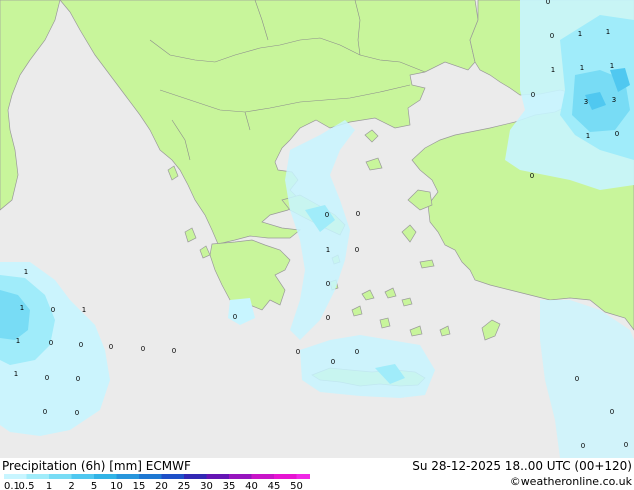 The image size is (634, 490). What do you see at coordinates (251, 485) in the screenshot?
I see `legend-tick-label: 40` at bounding box center [251, 485].